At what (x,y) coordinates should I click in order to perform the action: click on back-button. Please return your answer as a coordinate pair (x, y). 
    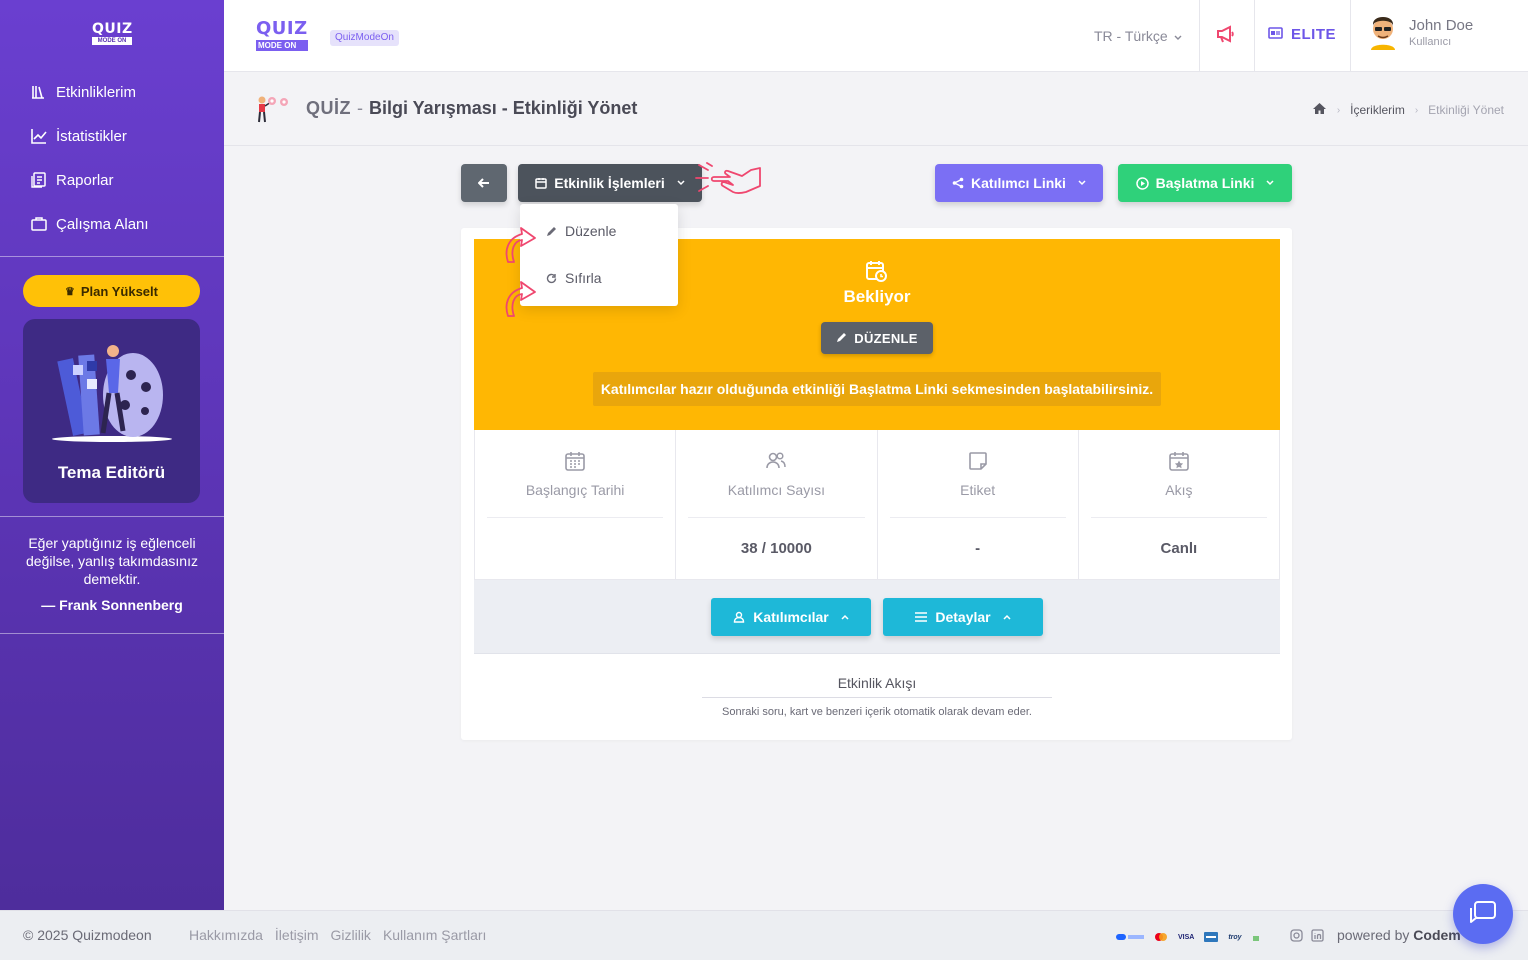
    Looking at the image, I should click on (484, 183).